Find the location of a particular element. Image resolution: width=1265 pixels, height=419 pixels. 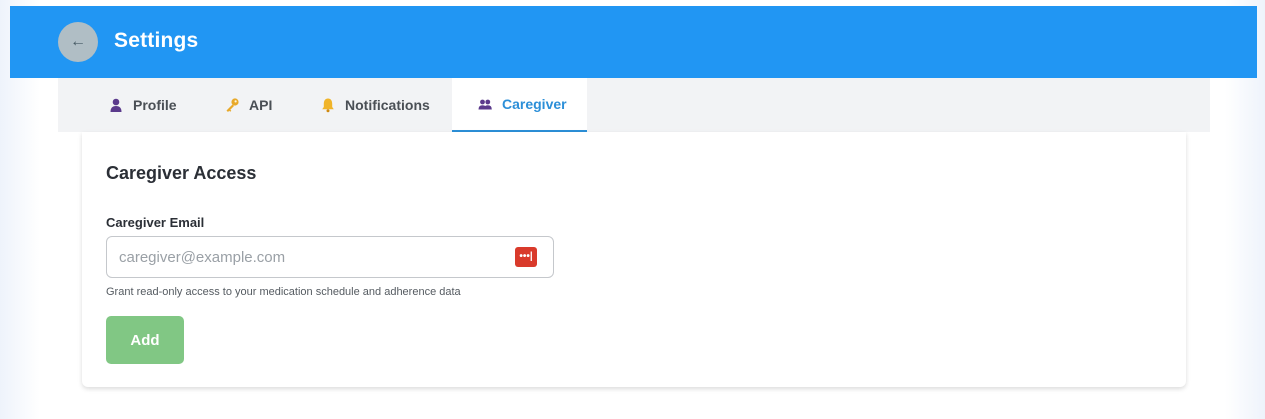

tab-label: Profile is located at coordinates (155, 105).